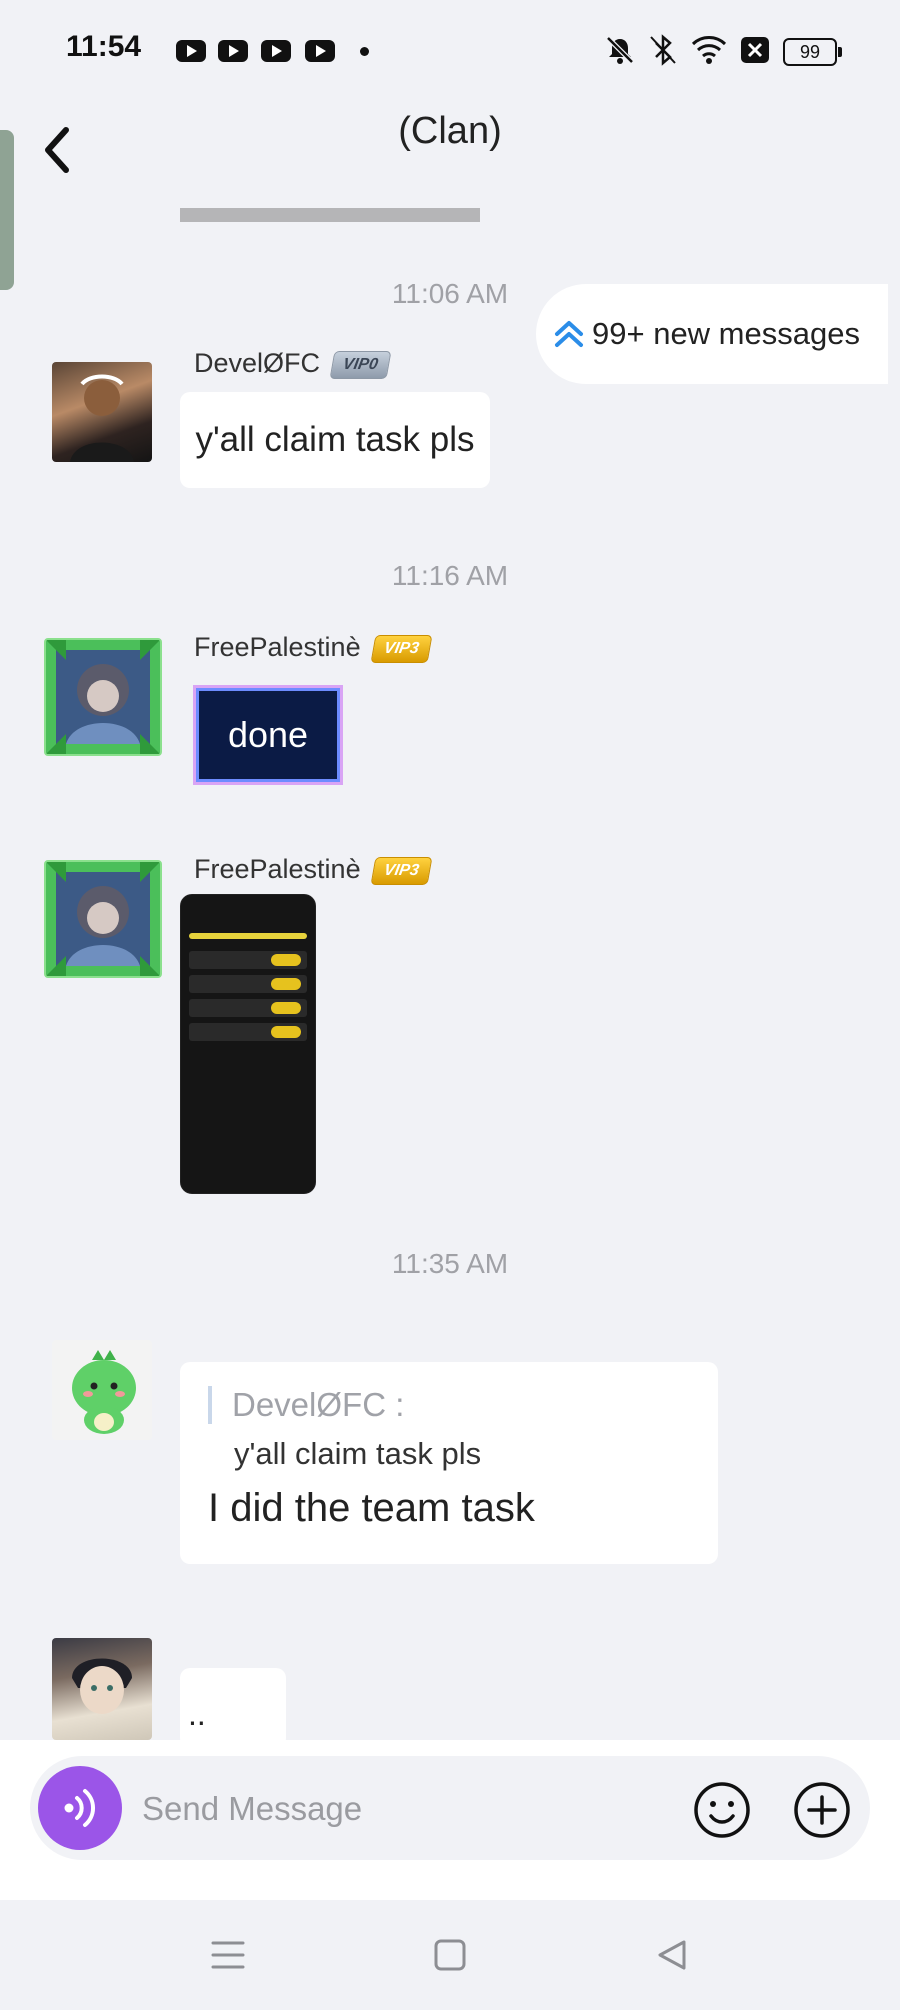  I want to click on message-bubble: y'all claim task pls, so click(335, 440).